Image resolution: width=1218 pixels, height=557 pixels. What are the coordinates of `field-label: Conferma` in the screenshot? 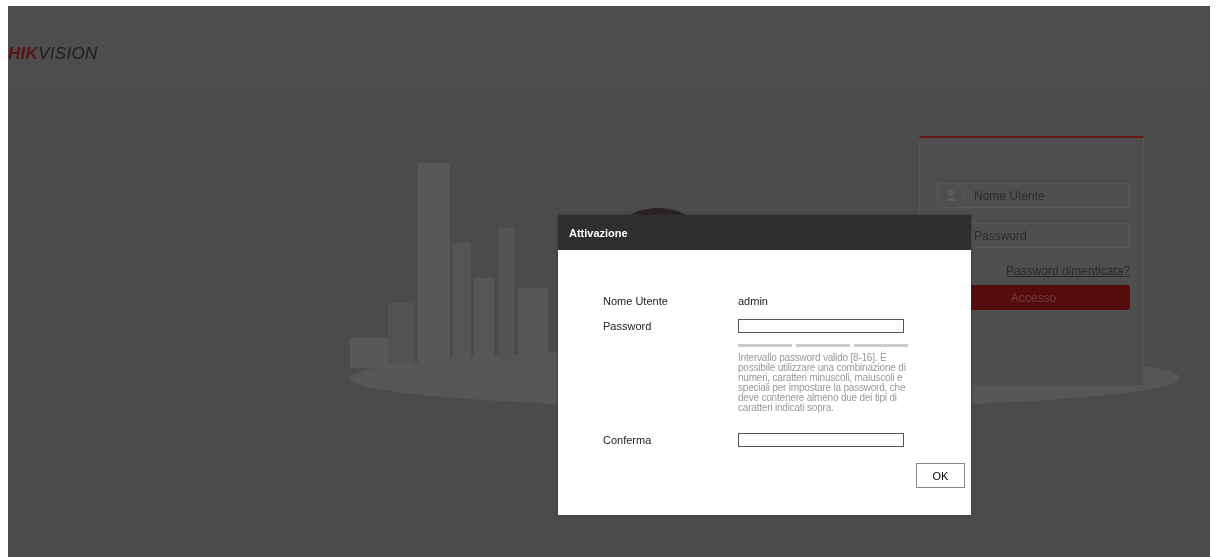 It's located at (628, 440).